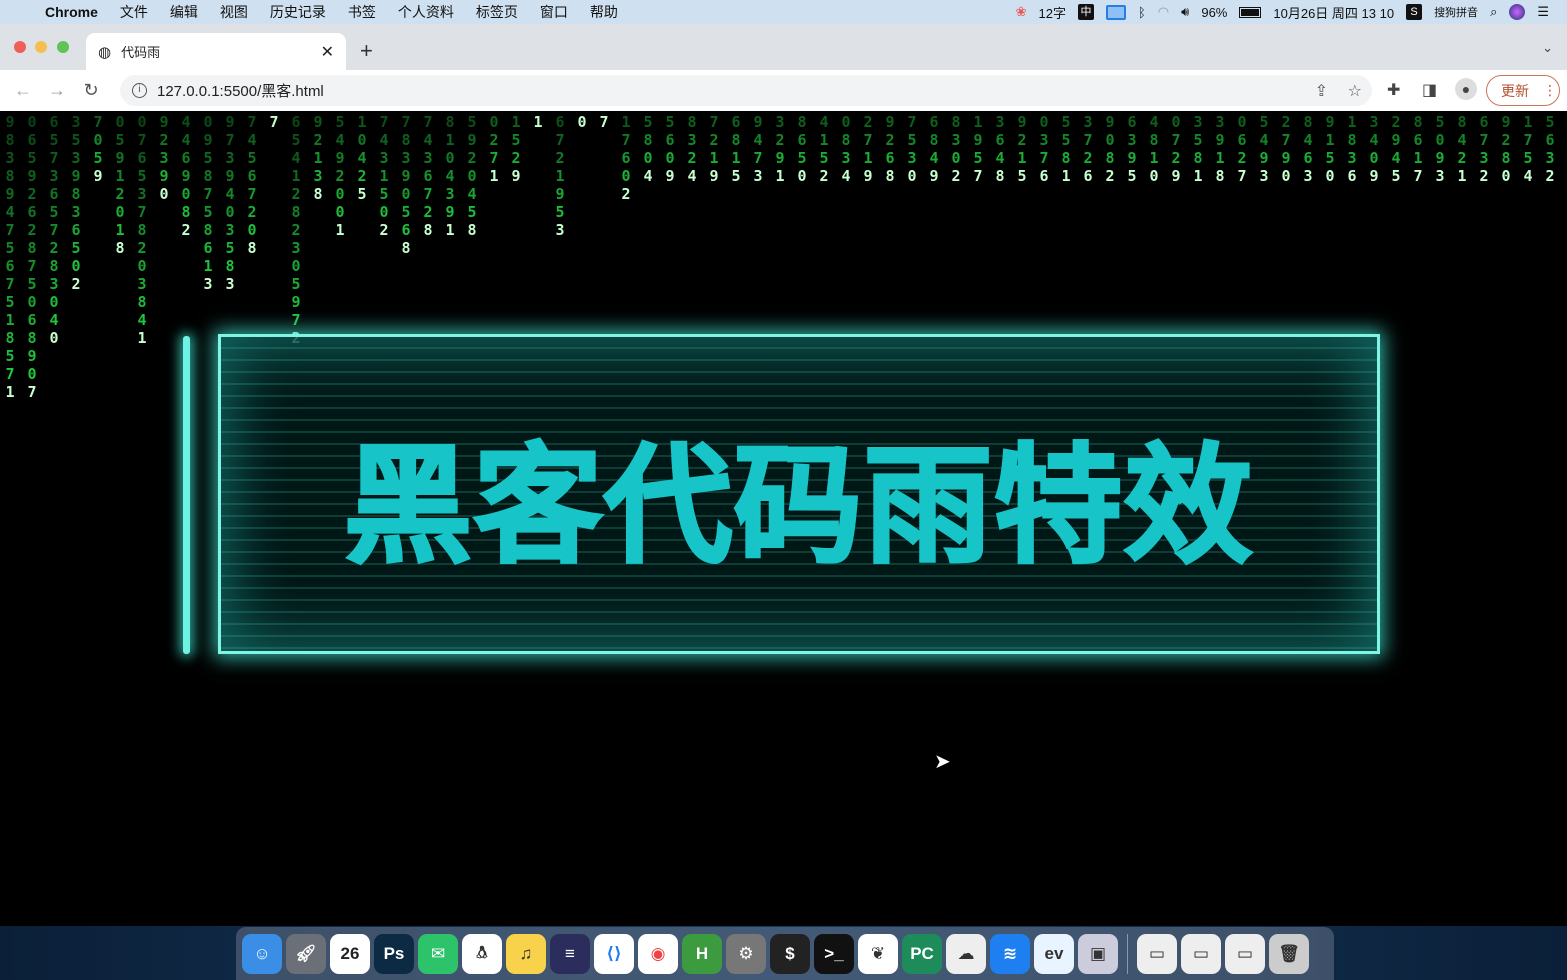 This screenshot has width=1567, height=980. Describe the element at coordinates (57, 90) in the screenshot. I see `forward-button: →` at that location.